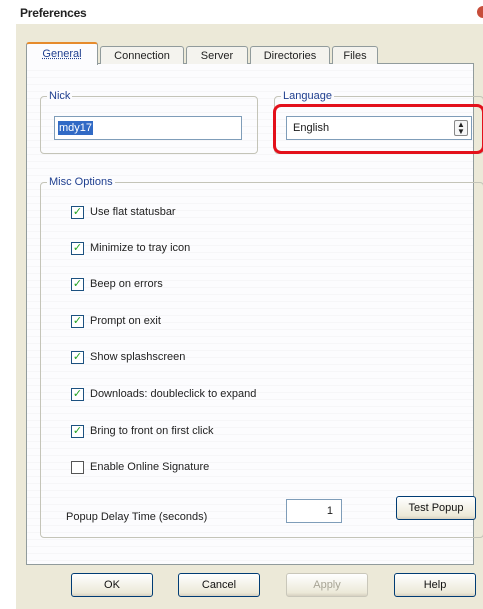 The height and width of the screenshot is (609, 483). What do you see at coordinates (436, 508) in the screenshot?
I see `test-popup-button: Test Popup` at bounding box center [436, 508].